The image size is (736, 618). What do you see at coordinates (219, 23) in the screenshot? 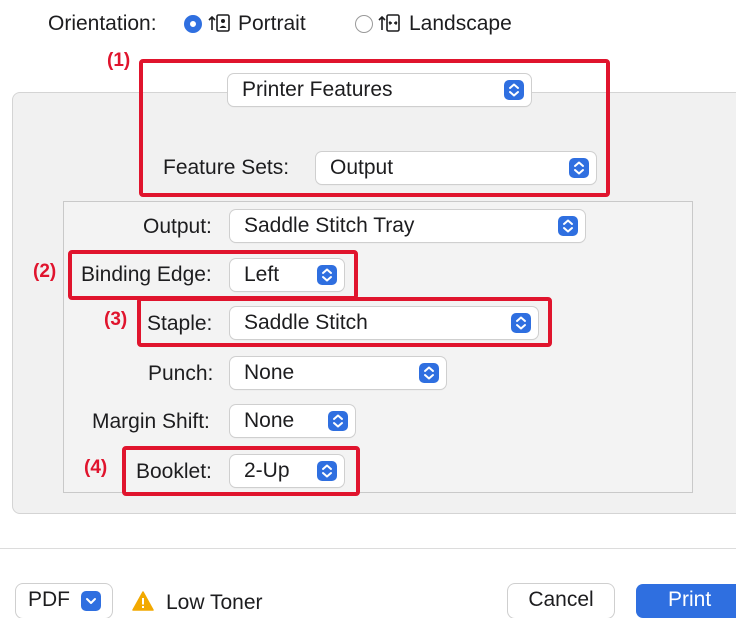
I see `portrait-icon` at bounding box center [219, 23].